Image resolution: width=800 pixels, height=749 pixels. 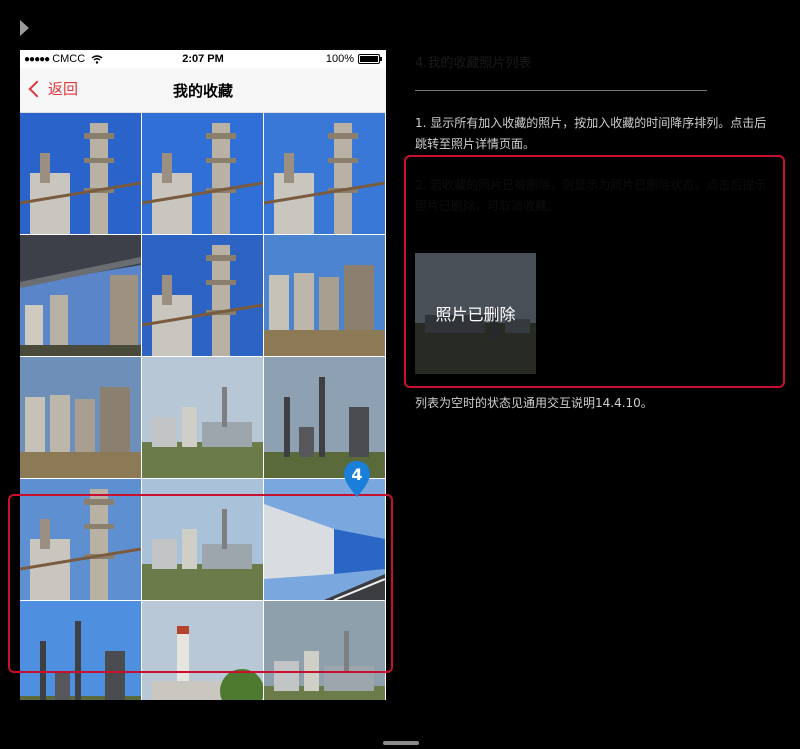 I want to click on page-title: 我的收藏, so click(x=202, y=91).